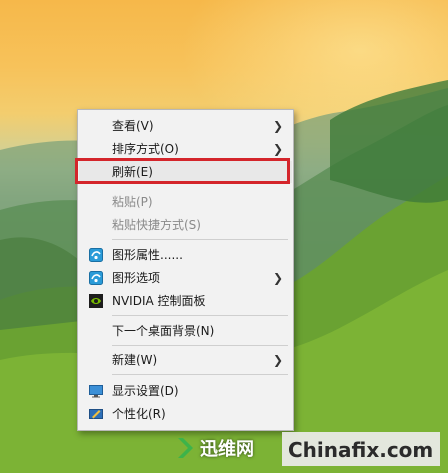 This screenshot has width=448, height=473. Describe the element at coordinates (227, 449) in the screenshot. I see `watermark-cn-text: 迅维网` at that location.